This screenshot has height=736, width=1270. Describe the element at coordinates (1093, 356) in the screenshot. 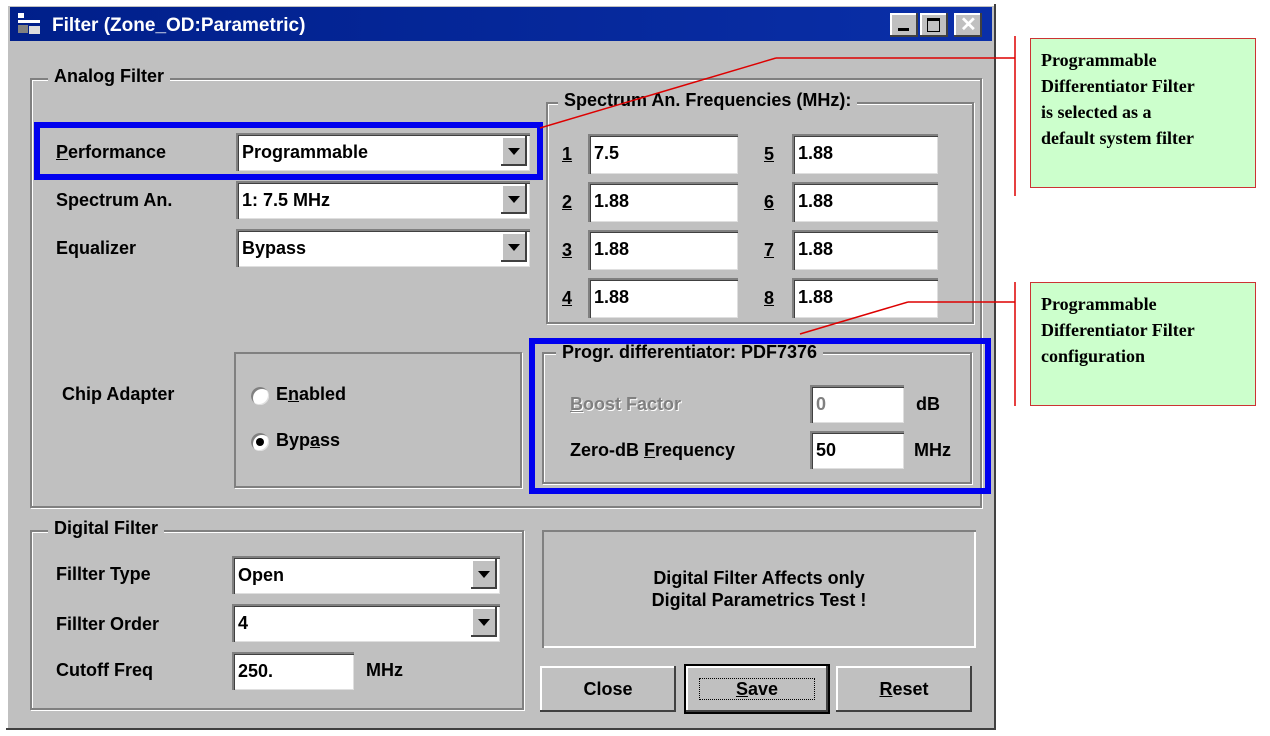

I see `annotation-line: configuration` at that location.